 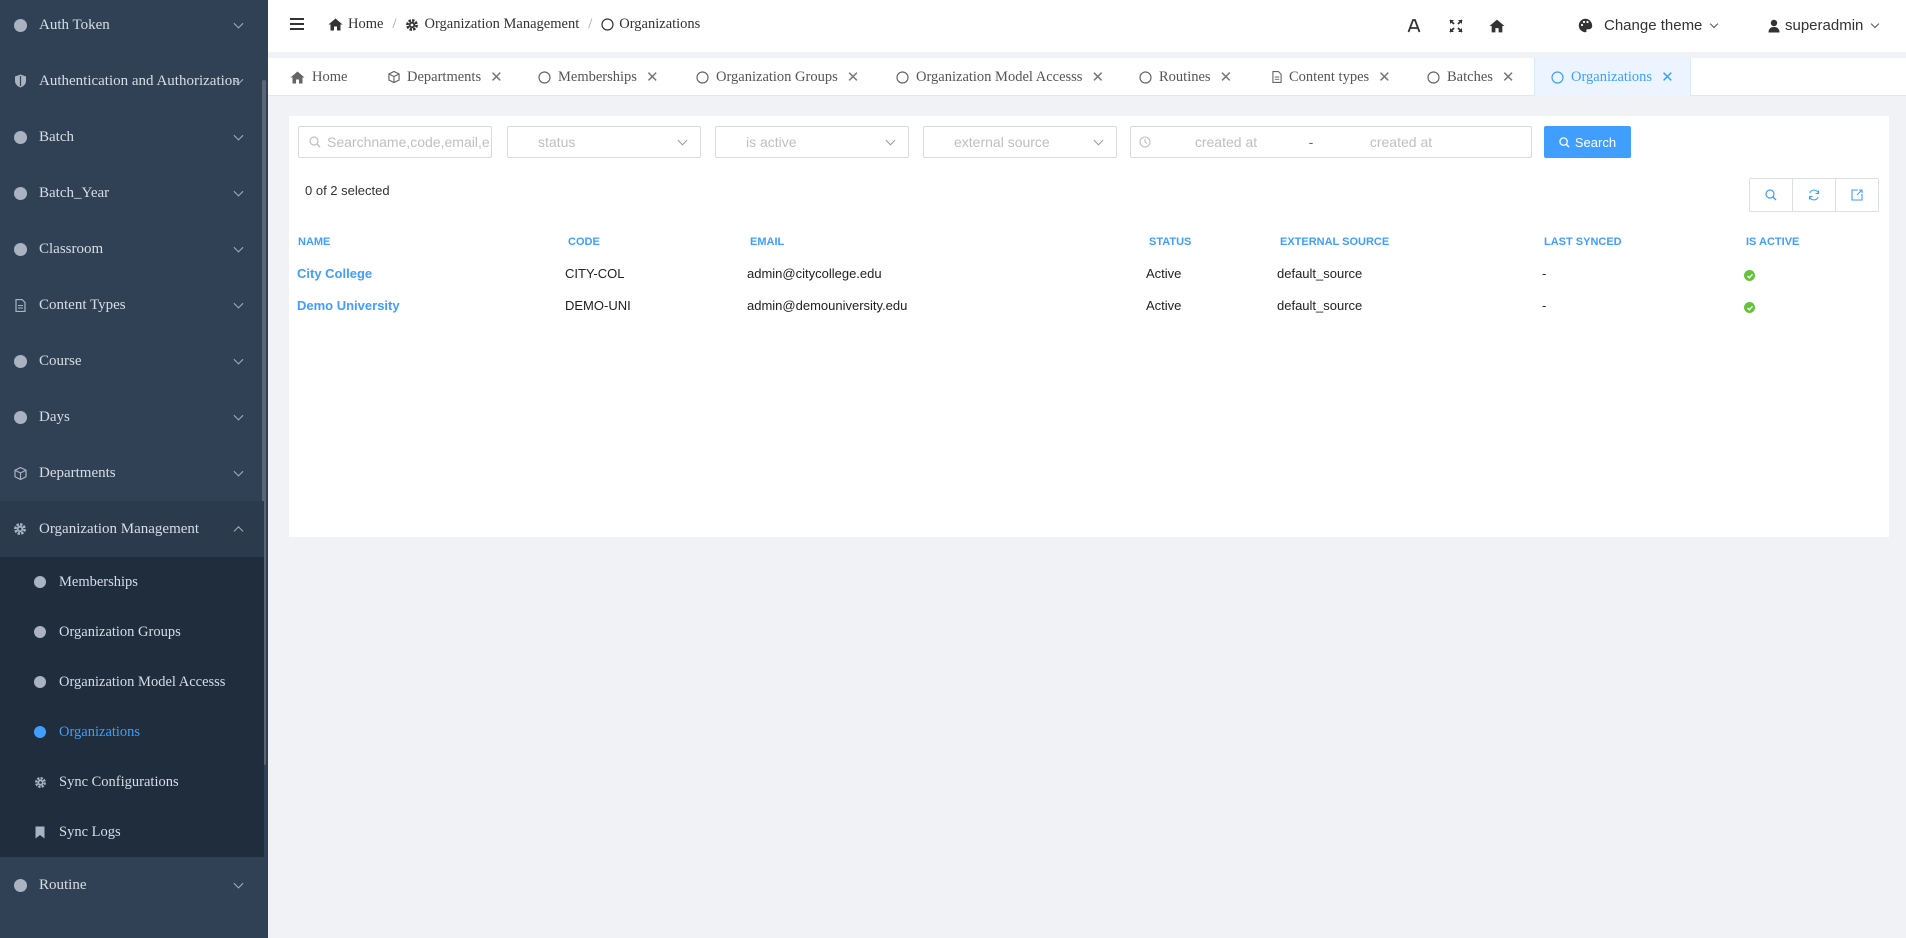 What do you see at coordinates (1020, 142) in the screenshot?
I see `external-source-select: external source` at bounding box center [1020, 142].